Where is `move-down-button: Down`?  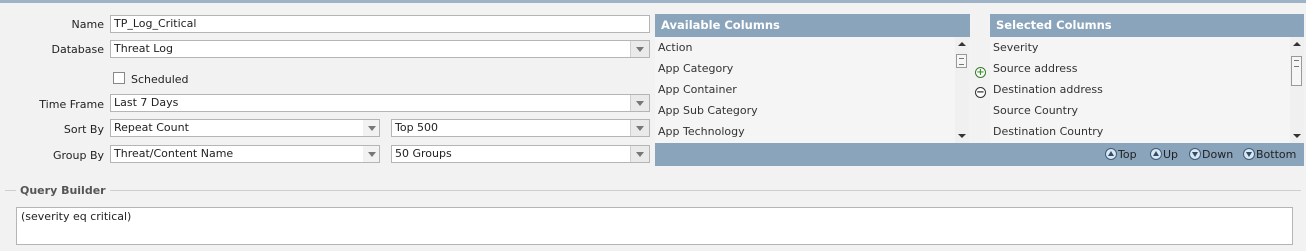 move-down-button: Down is located at coordinates (1211, 154).